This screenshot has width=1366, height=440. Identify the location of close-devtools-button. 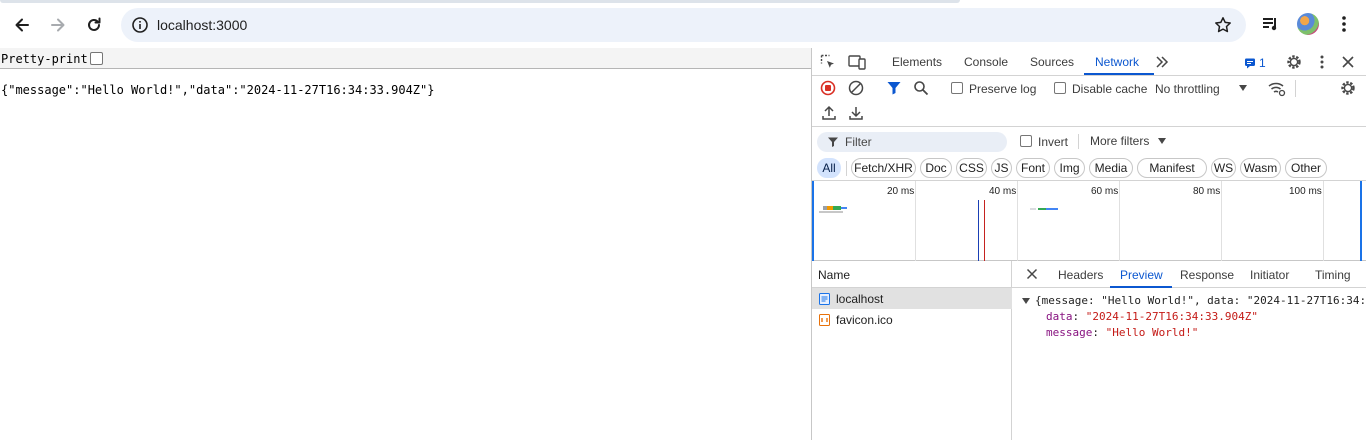
(1348, 62).